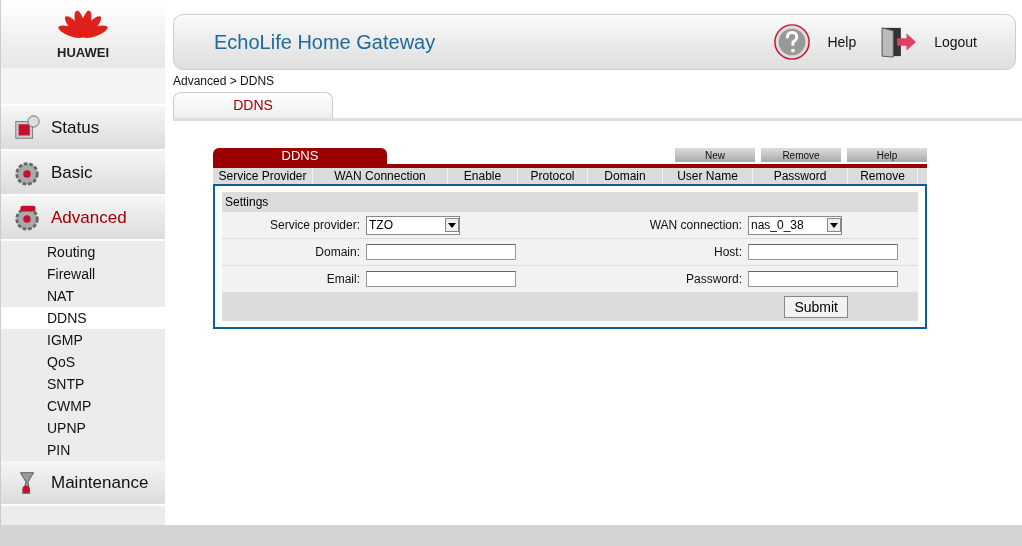  Describe the element at coordinates (708, 176) in the screenshot. I see `column-header: User Name` at that location.